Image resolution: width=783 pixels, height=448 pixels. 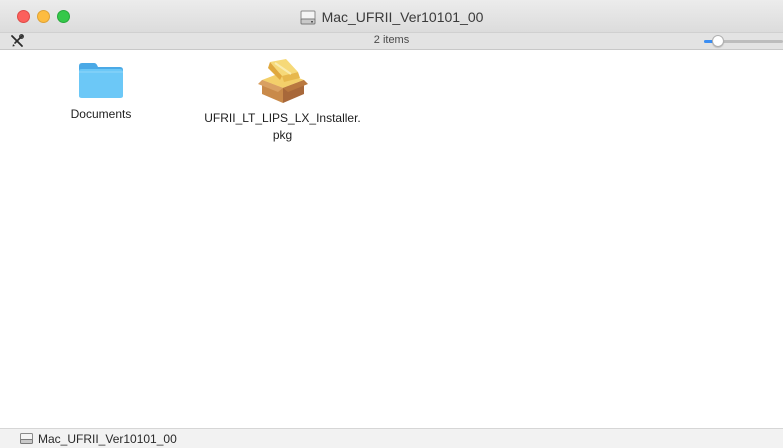 I want to click on icon-size-slider, so click(x=743, y=41).